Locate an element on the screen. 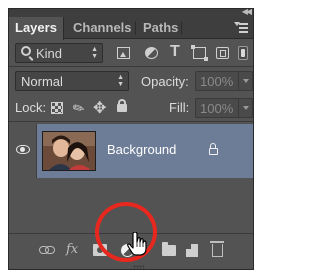 This screenshot has width=320, height=278. filter-toggle-switch is located at coordinates (243, 53).